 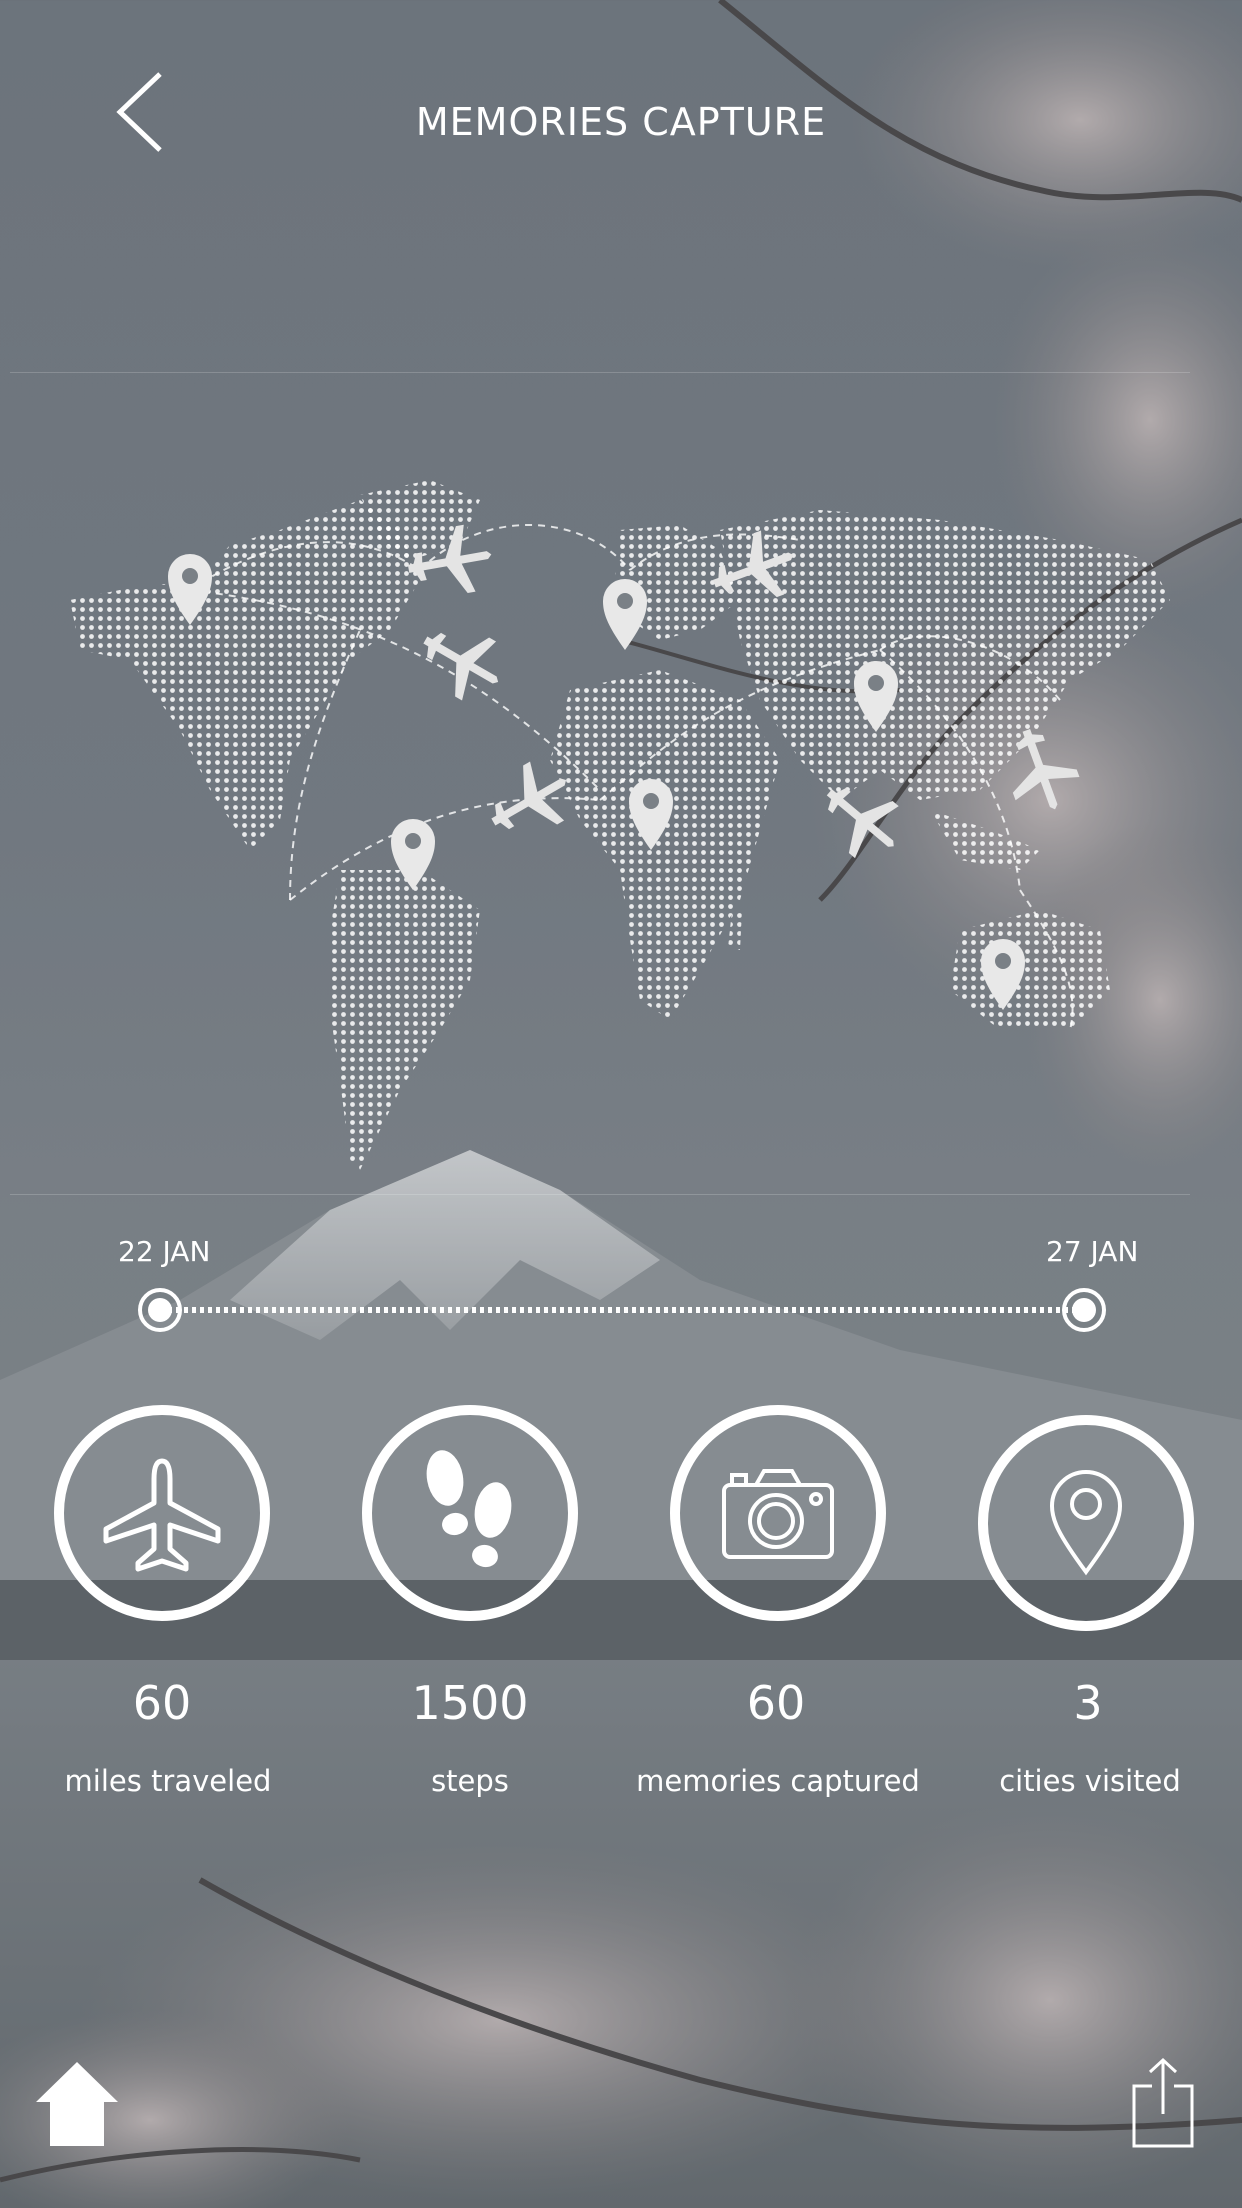 What do you see at coordinates (621, 122) in the screenshot?
I see `page-title: MEMORIES CAPTURE` at bounding box center [621, 122].